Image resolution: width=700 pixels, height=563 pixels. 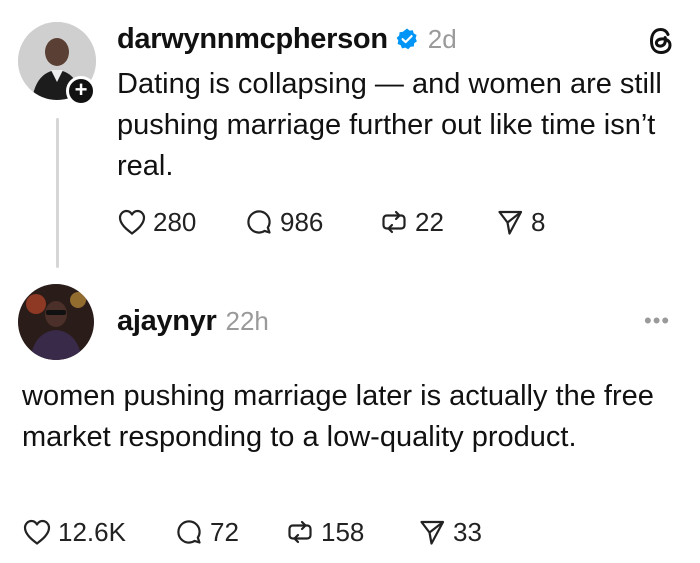 What do you see at coordinates (657, 321) in the screenshot?
I see `more-horizontal-icon: •••` at bounding box center [657, 321].